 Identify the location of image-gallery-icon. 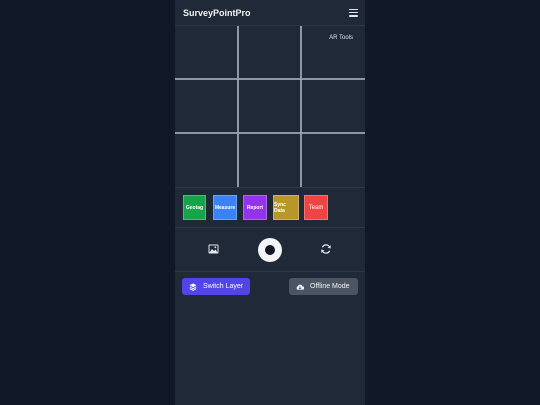
(213, 249).